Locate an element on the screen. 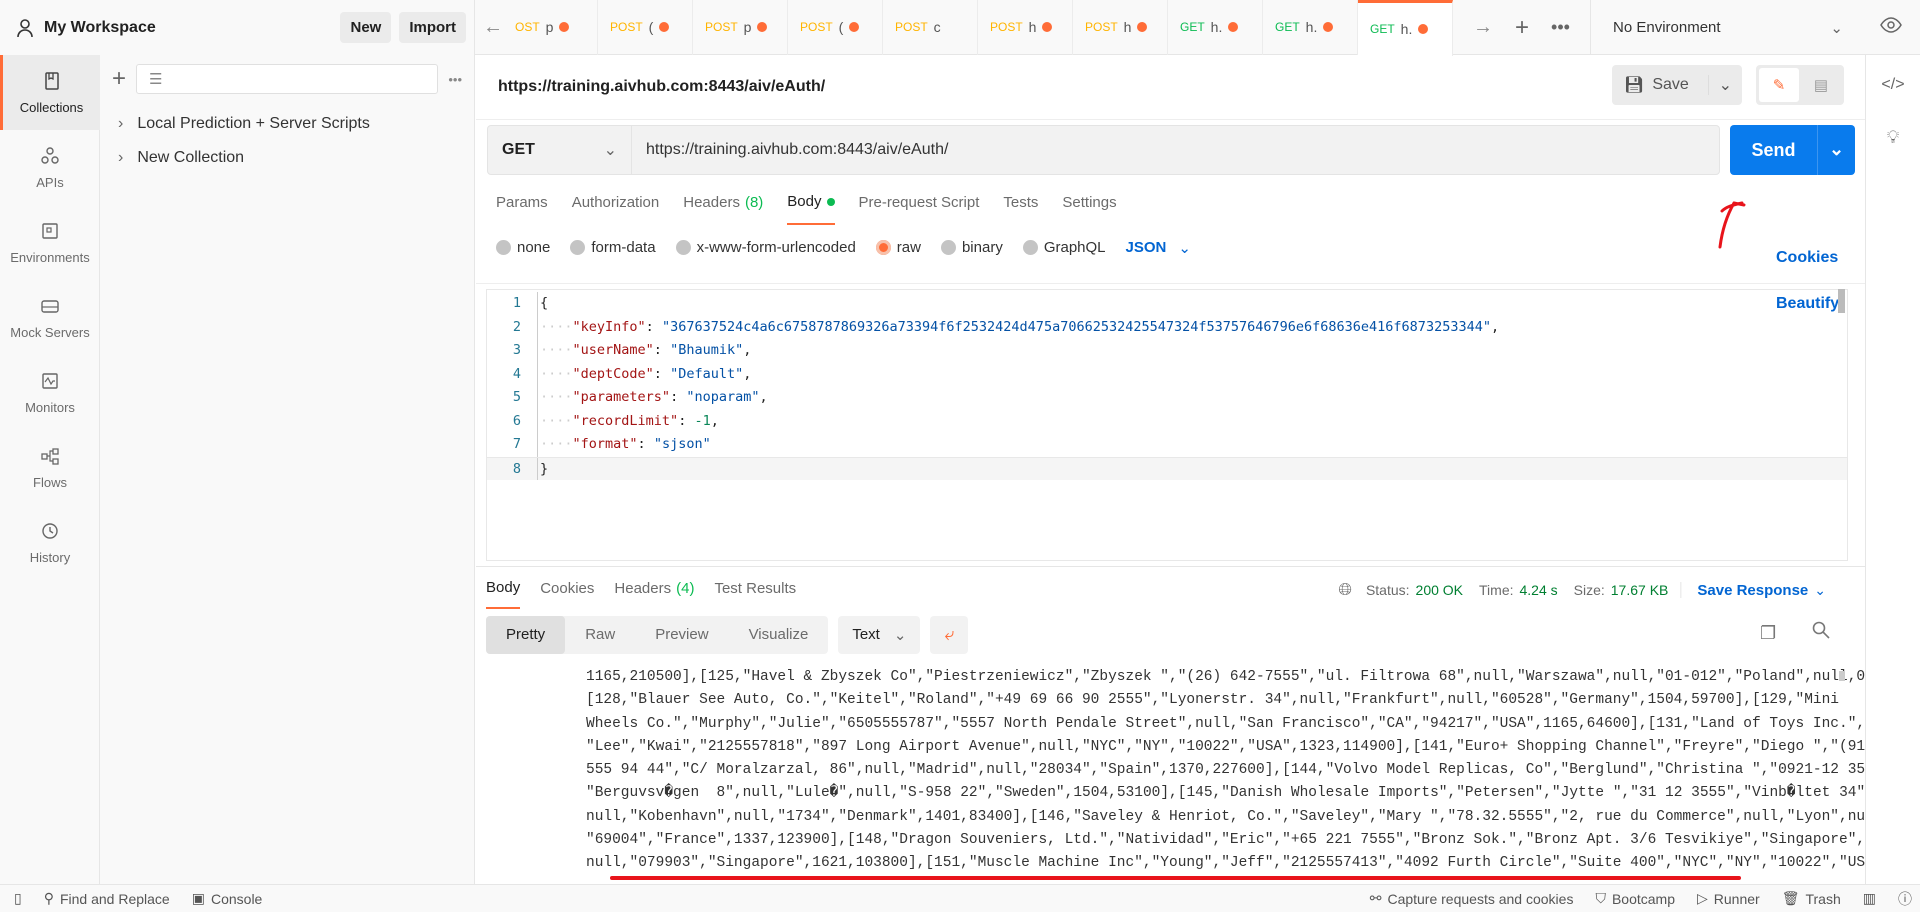 Image resolution: width=1920 pixels, height=912 pixels. console-button: ▣ Console is located at coordinates (227, 898).